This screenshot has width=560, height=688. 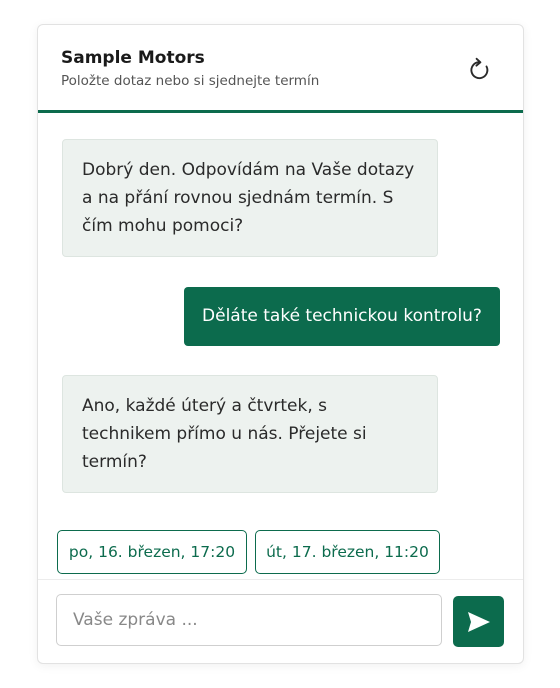 I want to click on message-input, so click(x=249, y=620).